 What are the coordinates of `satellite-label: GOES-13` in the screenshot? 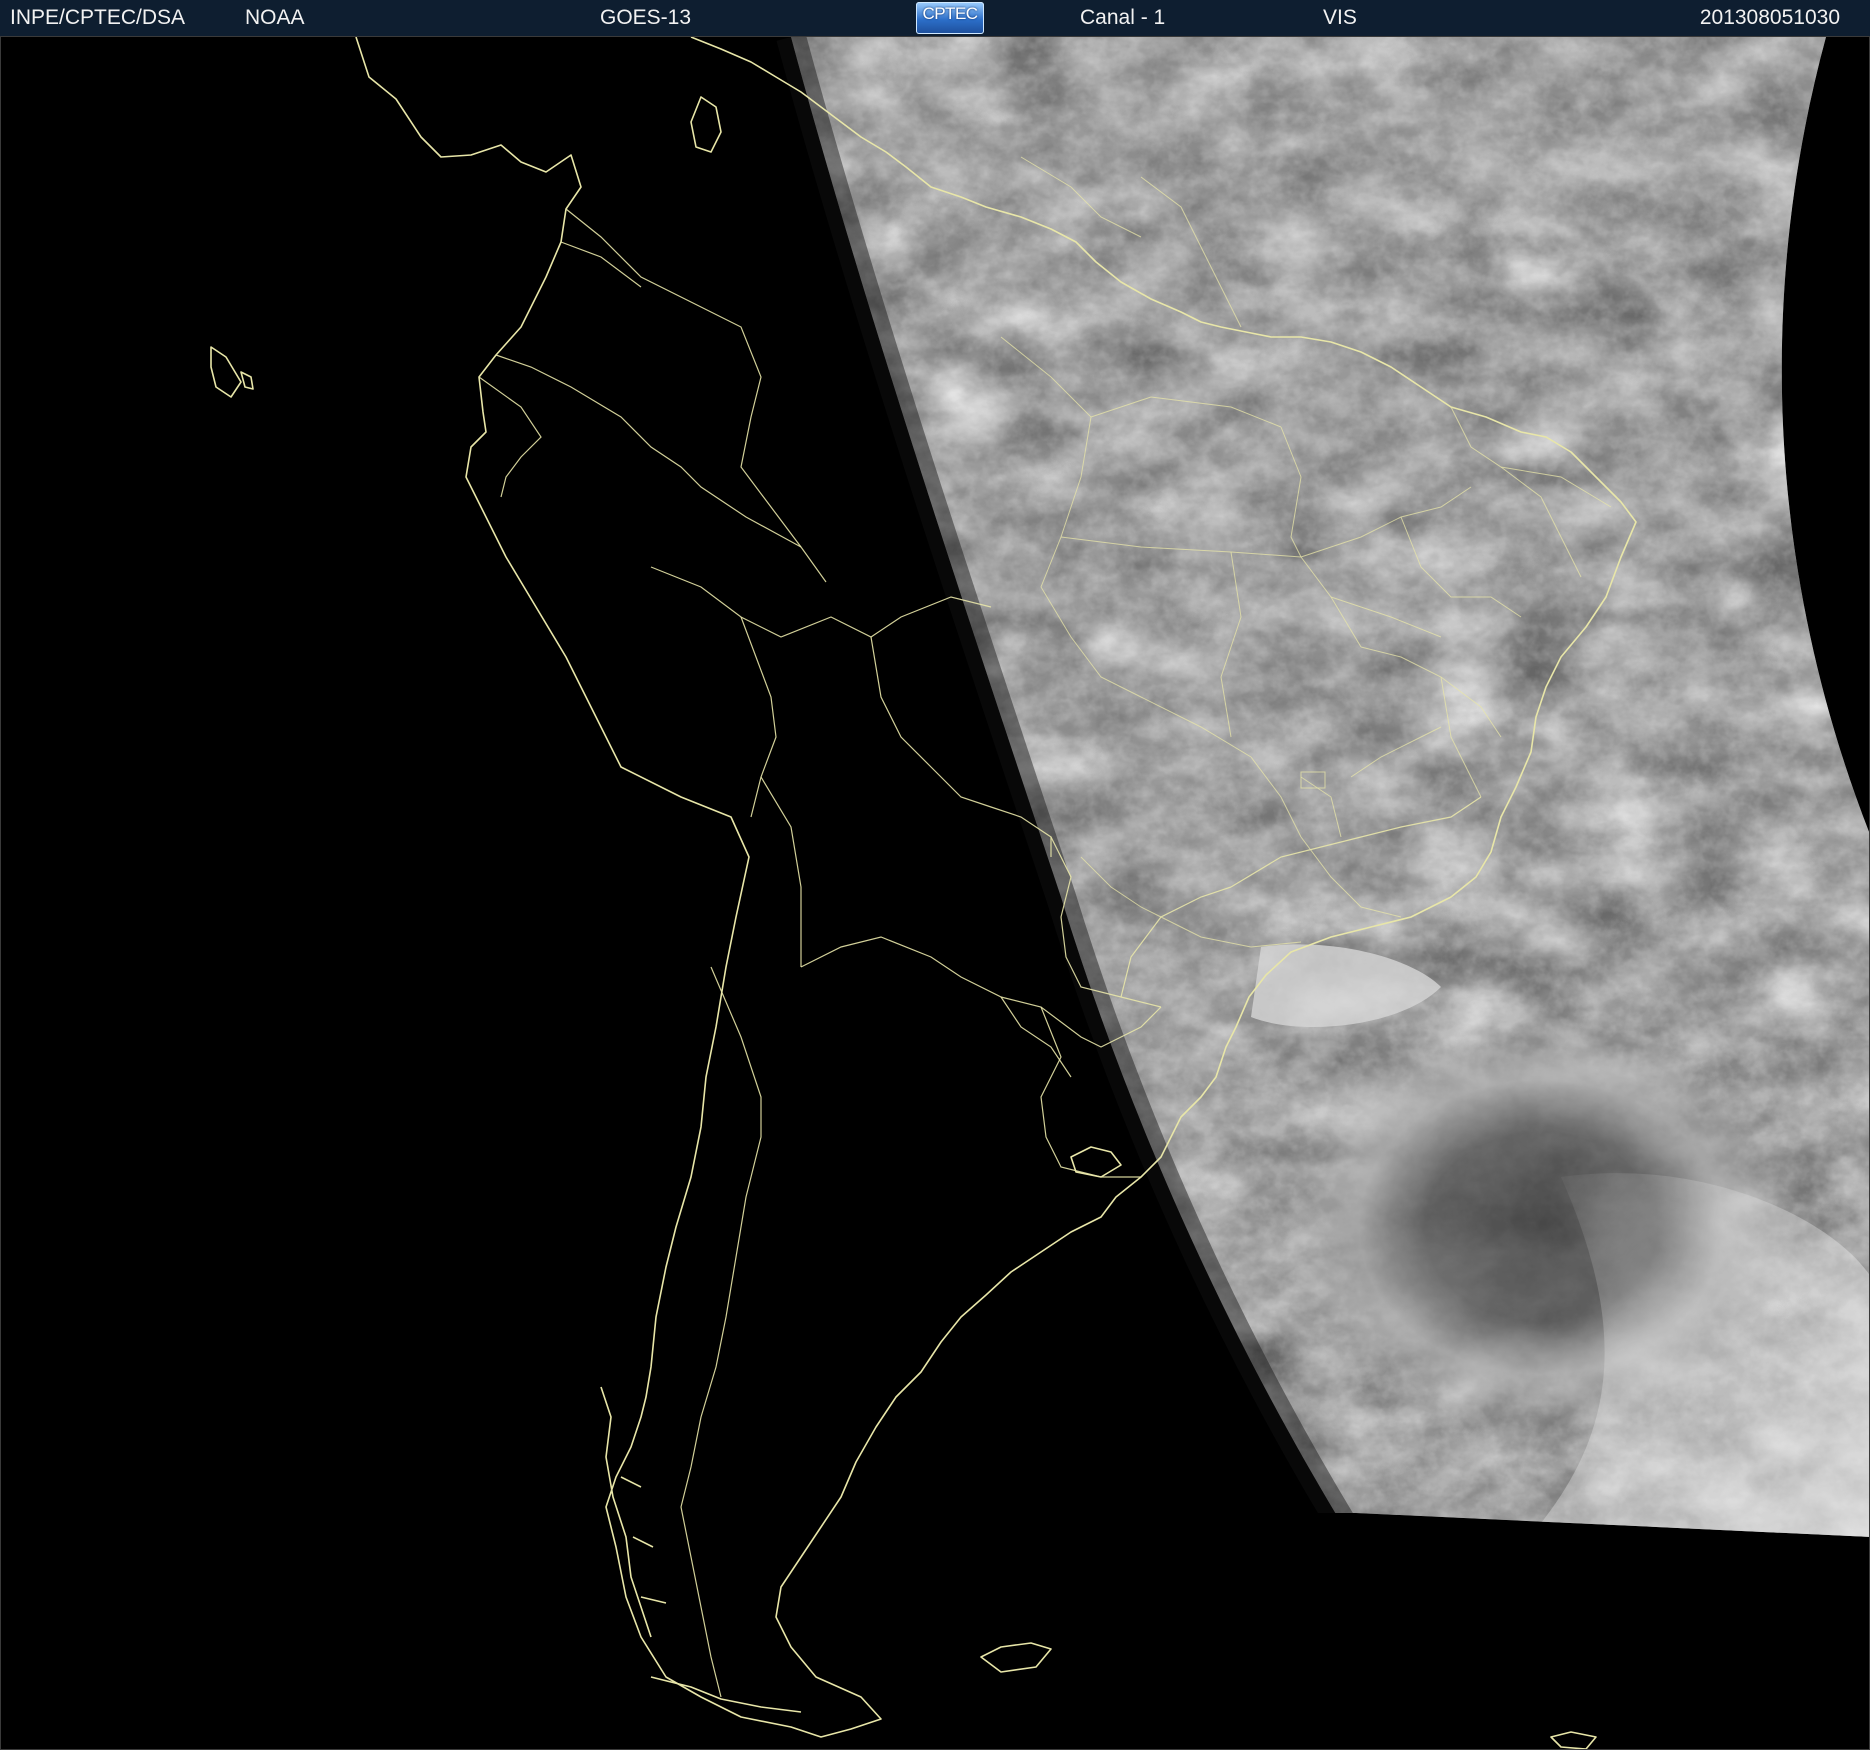 It's located at (646, 17).